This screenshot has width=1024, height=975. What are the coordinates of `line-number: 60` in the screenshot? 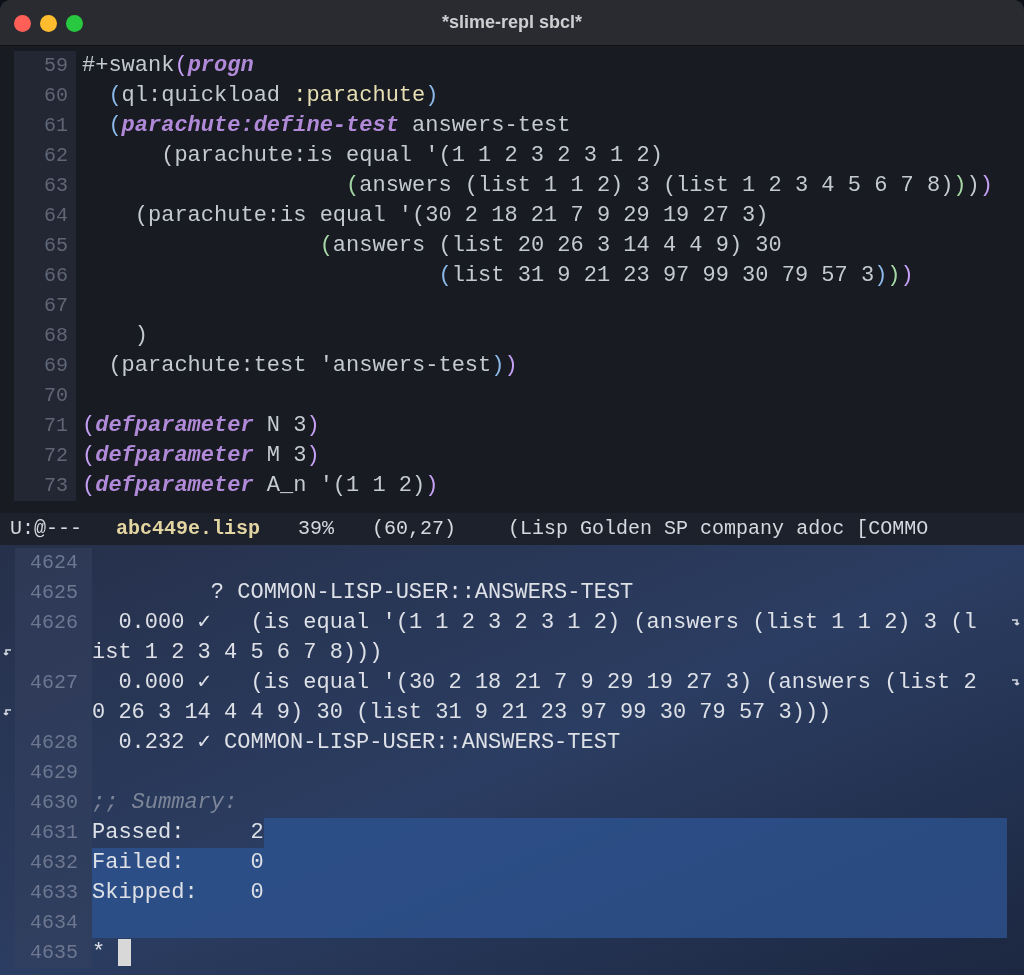 It's located at (56, 96).